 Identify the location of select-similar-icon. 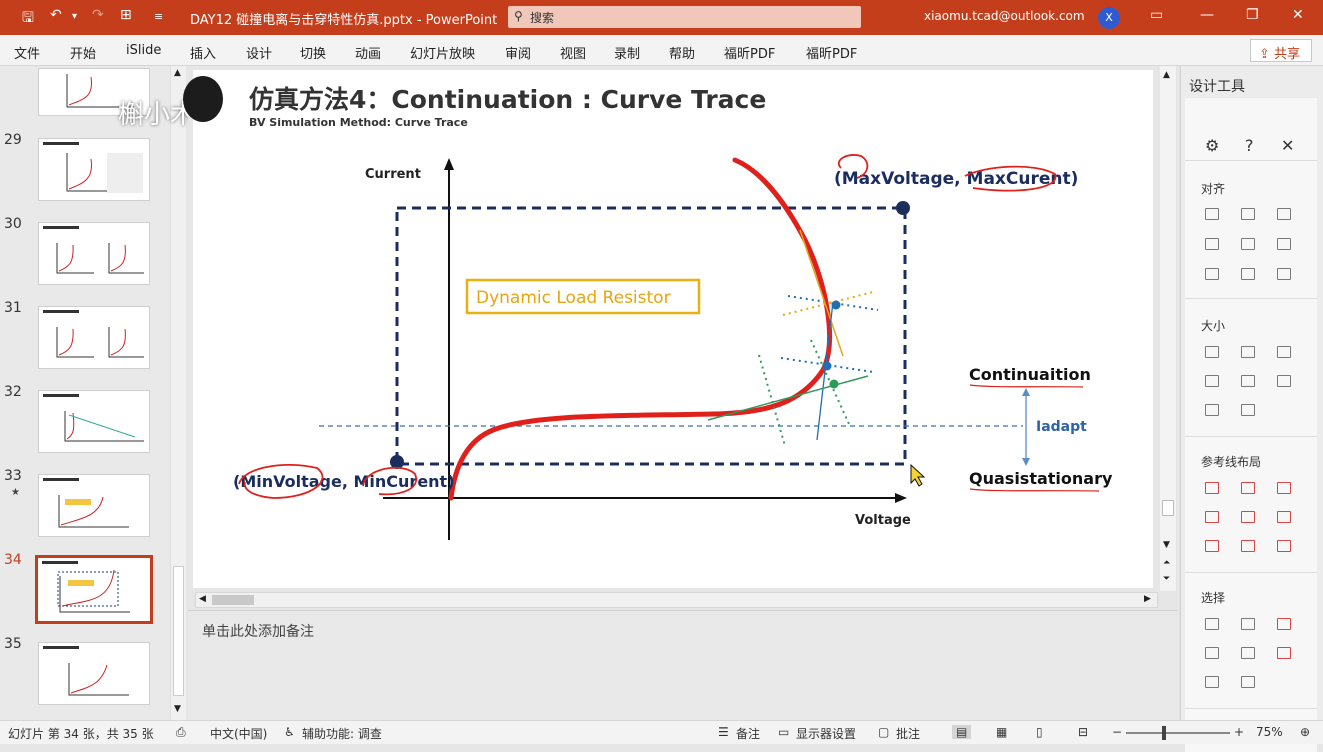
(1248, 624).